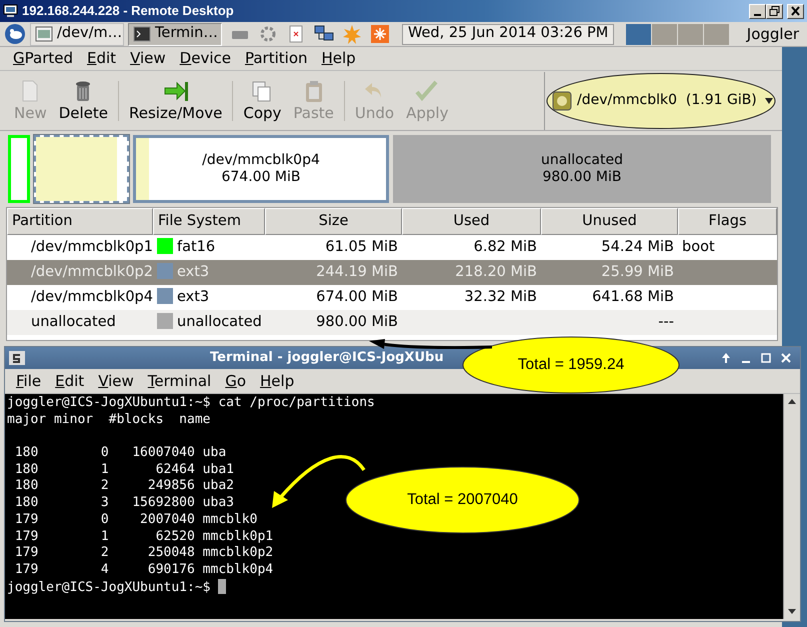  I want to click on column-header: Flags, so click(727, 221).